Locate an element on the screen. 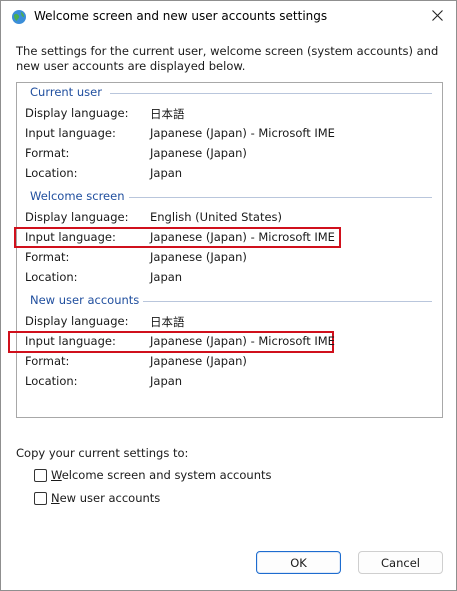  section-title: Current user is located at coordinates (68, 92).